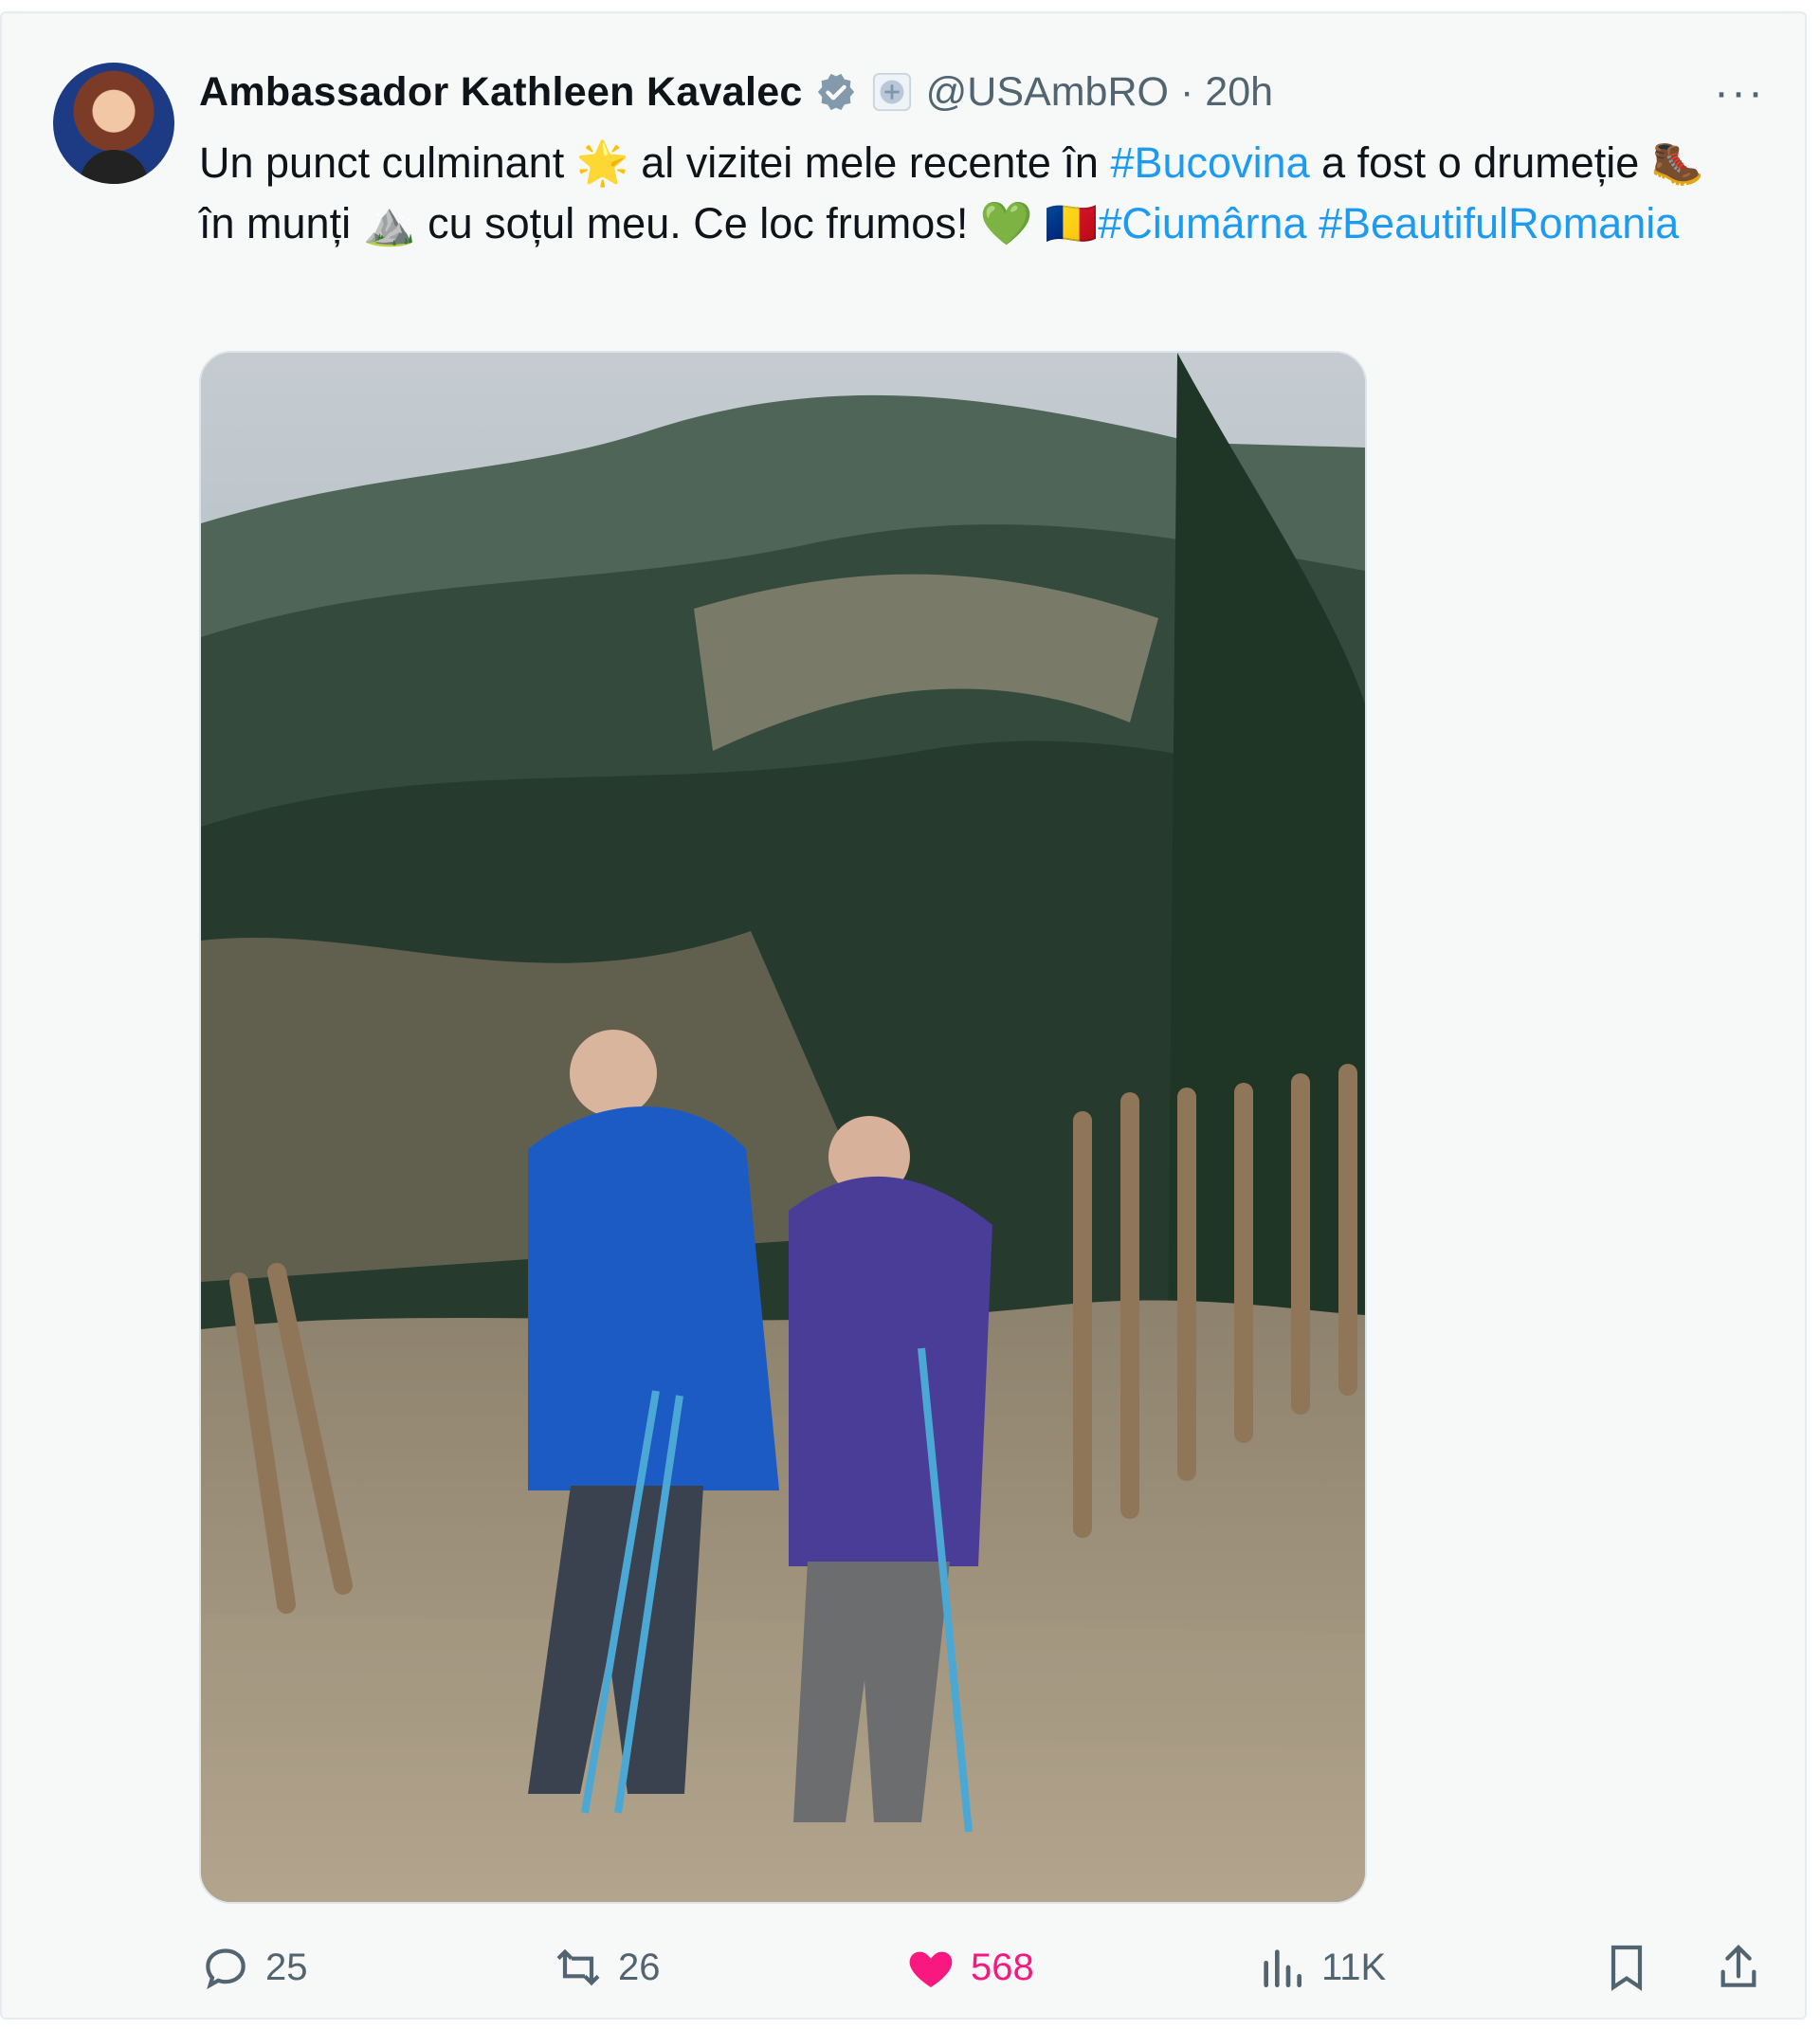  Describe the element at coordinates (578, 1967) in the screenshot. I see `repost-icon` at that location.